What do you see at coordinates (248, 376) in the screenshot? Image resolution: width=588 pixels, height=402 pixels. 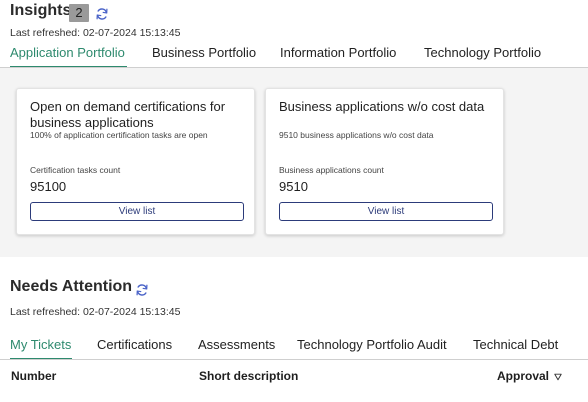 I see `column-header-short-description: Short description` at bounding box center [248, 376].